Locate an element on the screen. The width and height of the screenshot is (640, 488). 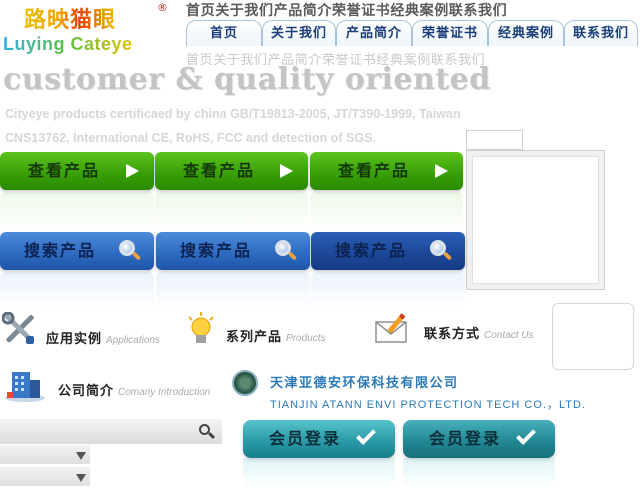
products-section: 系列产品 Products is located at coordinates (271, 332).